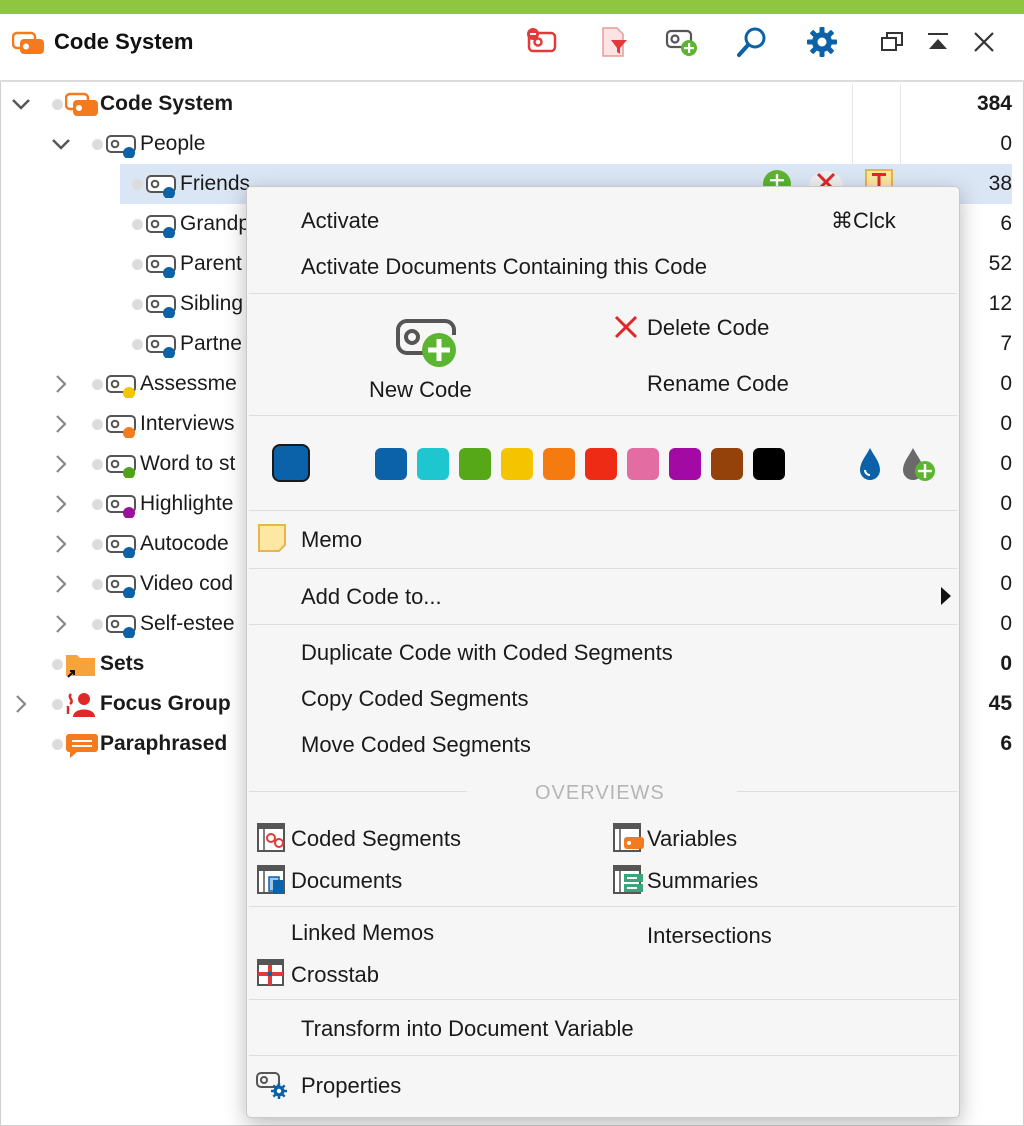 This screenshot has height=1126, width=1024. Describe the element at coordinates (542, 42) in the screenshot. I see `reset-activations-icon` at that location.